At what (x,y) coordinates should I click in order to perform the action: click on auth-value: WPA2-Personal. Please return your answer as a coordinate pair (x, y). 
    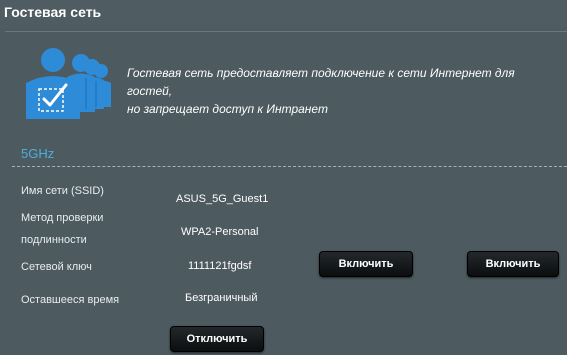
    Looking at the image, I should click on (220, 232).